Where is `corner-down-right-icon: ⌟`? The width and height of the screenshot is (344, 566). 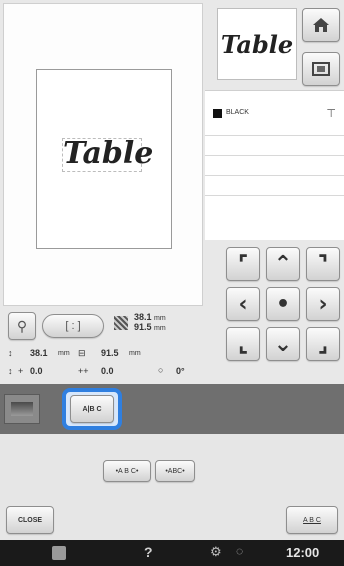
corner-down-right-icon: ⌟ is located at coordinates (323, 344).